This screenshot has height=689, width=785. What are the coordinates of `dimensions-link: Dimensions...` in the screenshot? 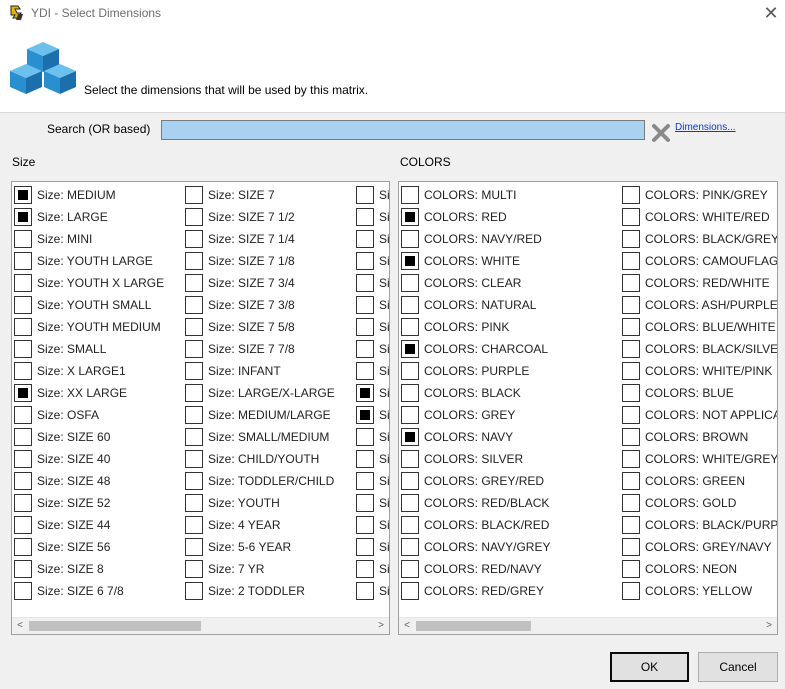 It's located at (705, 127).